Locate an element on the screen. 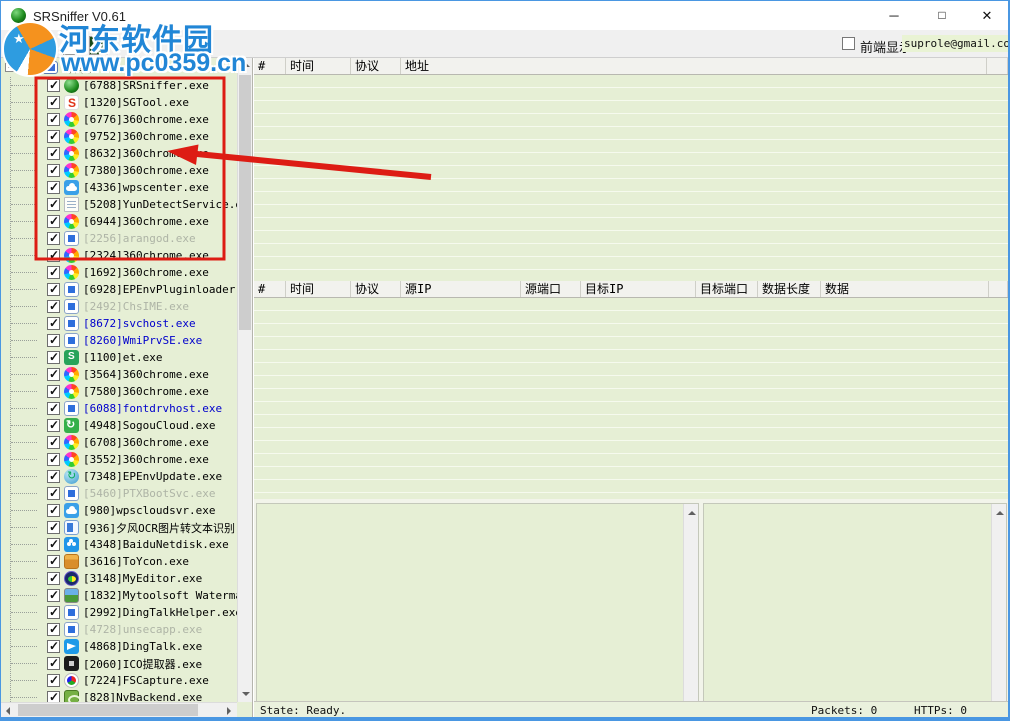 Image resolution: width=1010 pixels, height=721 pixels. tree-root: - 计算机 is located at coordinates (119, 67).